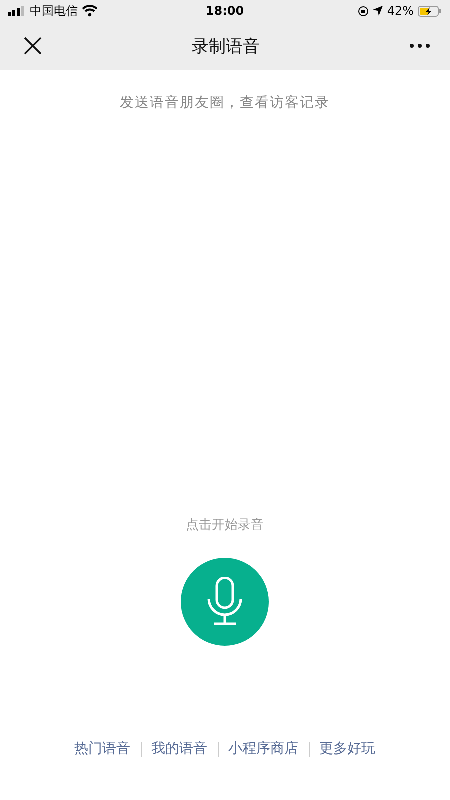 This screenshot has width=450, height=800. What do you see at coordinates (33, 46) in the screenshot?
I see `close-icon` at bounding box center [33, 46].